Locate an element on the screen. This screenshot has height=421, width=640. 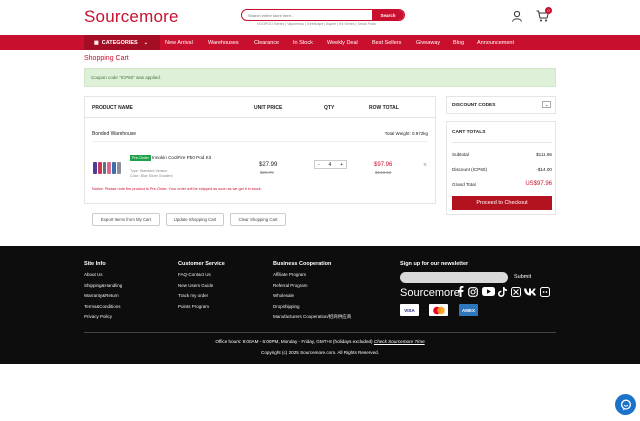
product-color: Color: Blue Silver Gradient is located at coordinates (151, 176).